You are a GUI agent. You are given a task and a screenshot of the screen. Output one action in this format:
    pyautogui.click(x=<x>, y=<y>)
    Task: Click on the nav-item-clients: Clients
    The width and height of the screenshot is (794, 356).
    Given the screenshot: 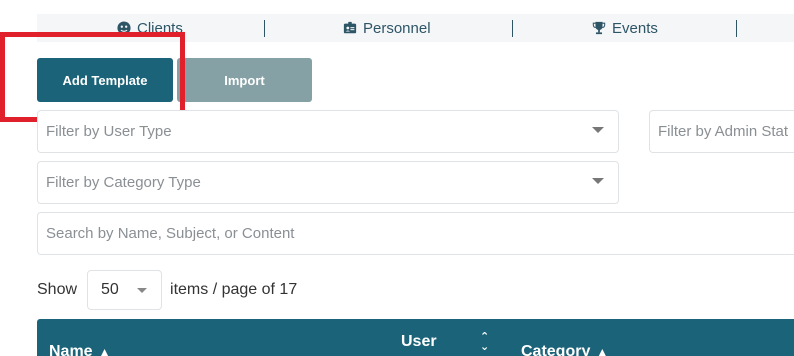 What is the action you would take?
    pyautogui.click(x=150, y=28)
    